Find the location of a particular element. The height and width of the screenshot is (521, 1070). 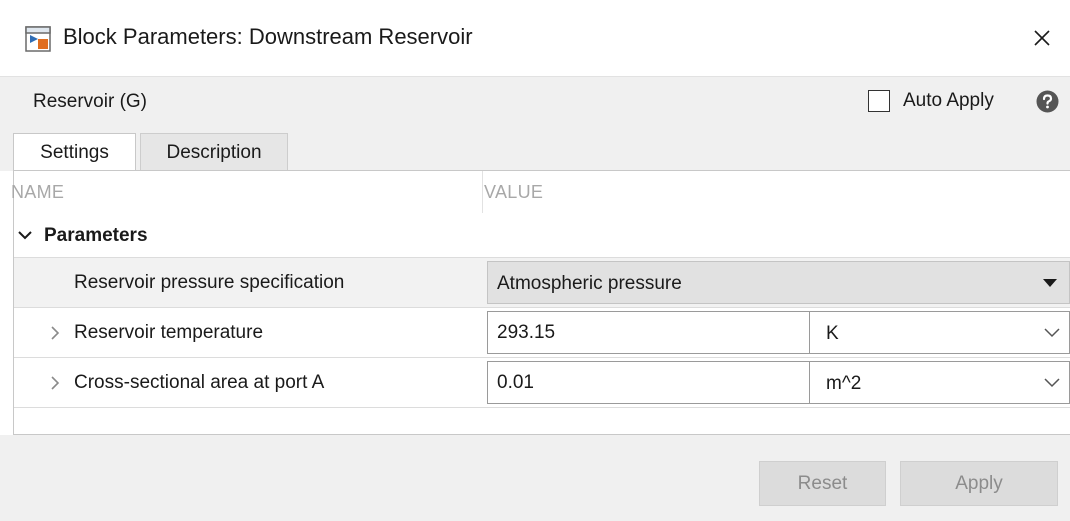

tab-description: Description is located at coordinates (214, 152).